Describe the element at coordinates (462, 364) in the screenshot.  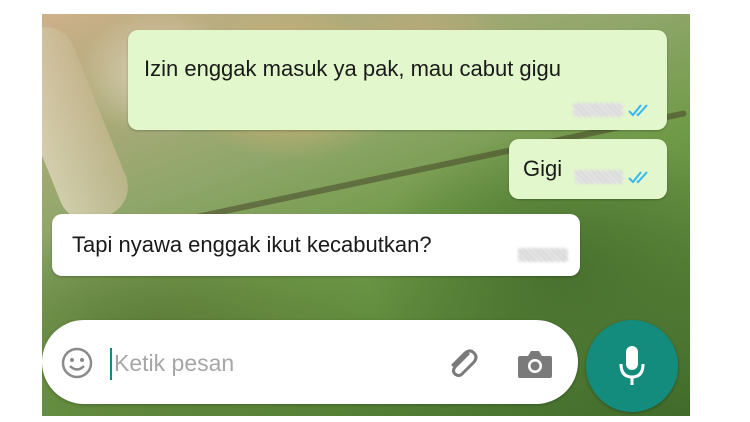
I see `paperclip-icon` at that location.